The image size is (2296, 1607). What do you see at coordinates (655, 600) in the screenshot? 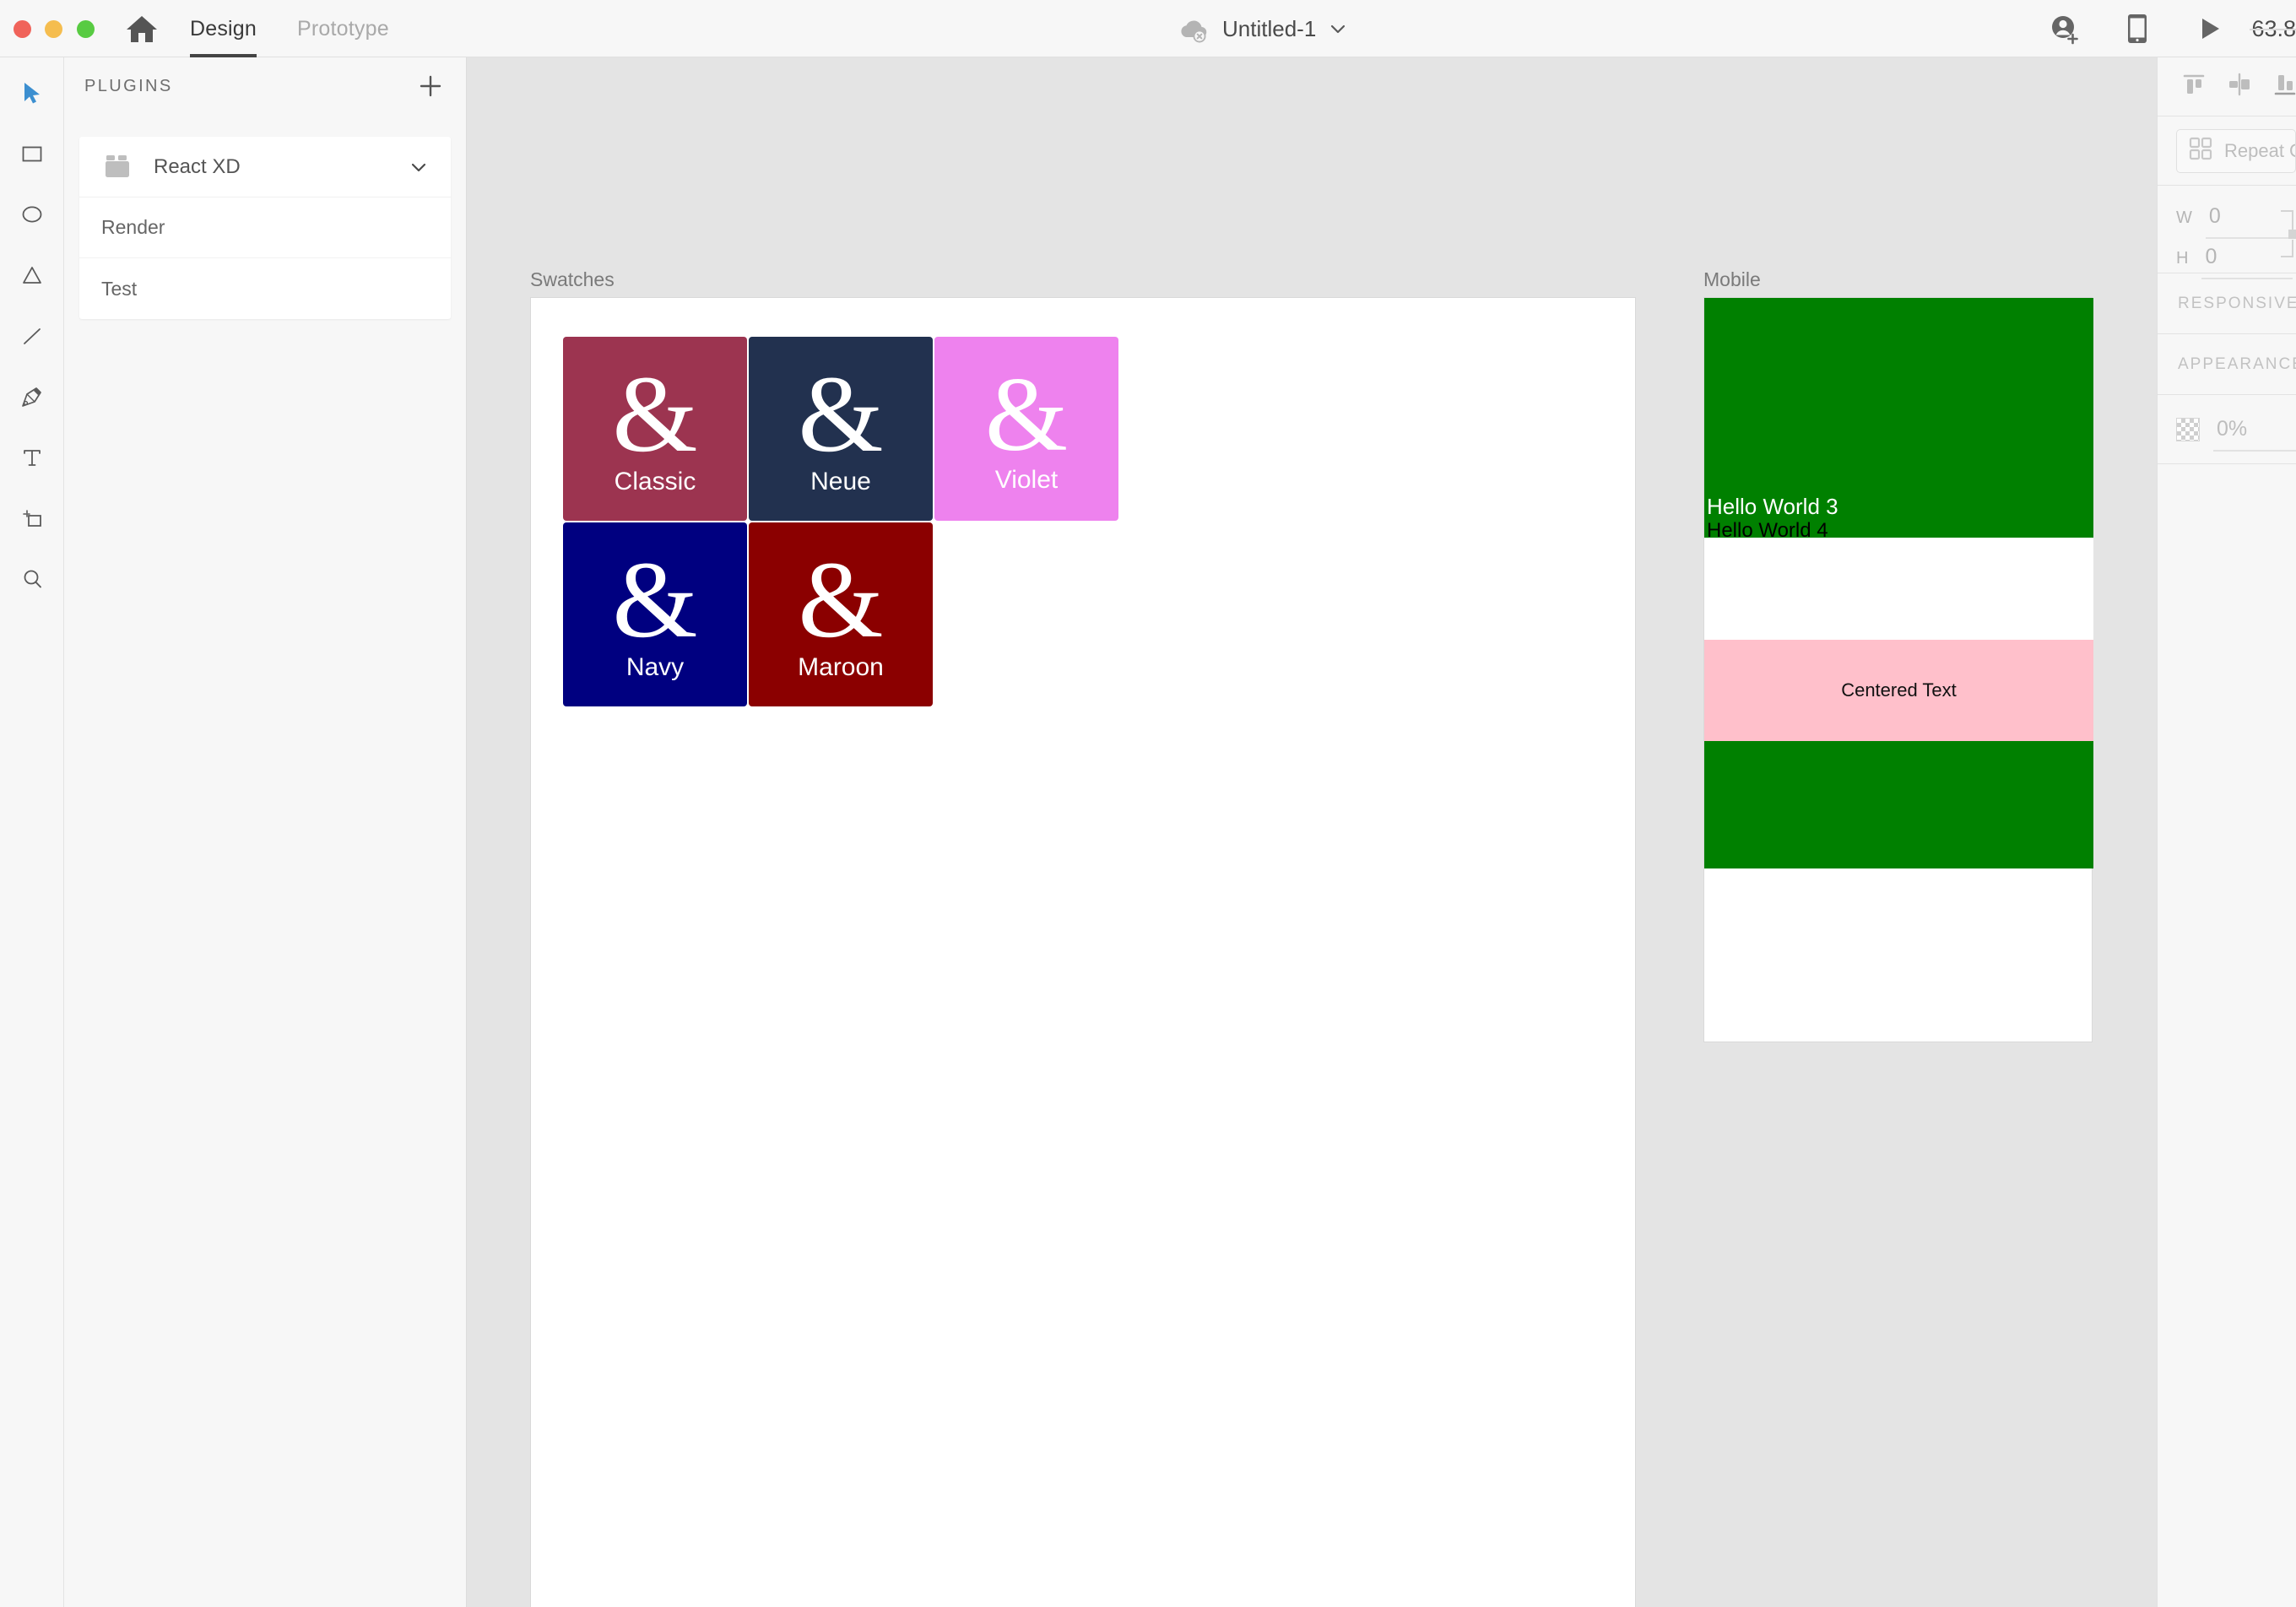
I see `swatch-navy-glyph: &` at bounding box center [655, 600].